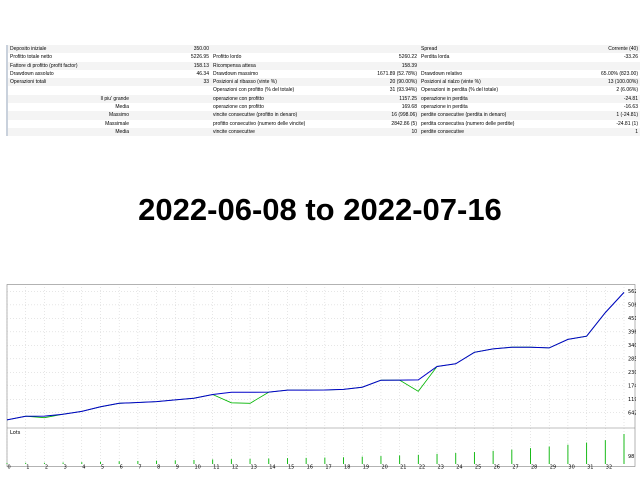  What do you see at coordinates (177, 468) in the screenshot?
I see `x-tick-label: 9` at bounding box center [177, 468].